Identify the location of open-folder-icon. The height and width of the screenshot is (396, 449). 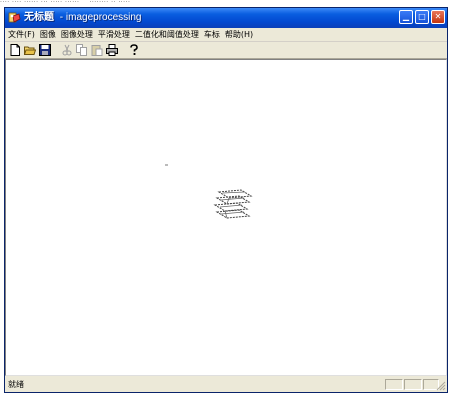
(30, 50).